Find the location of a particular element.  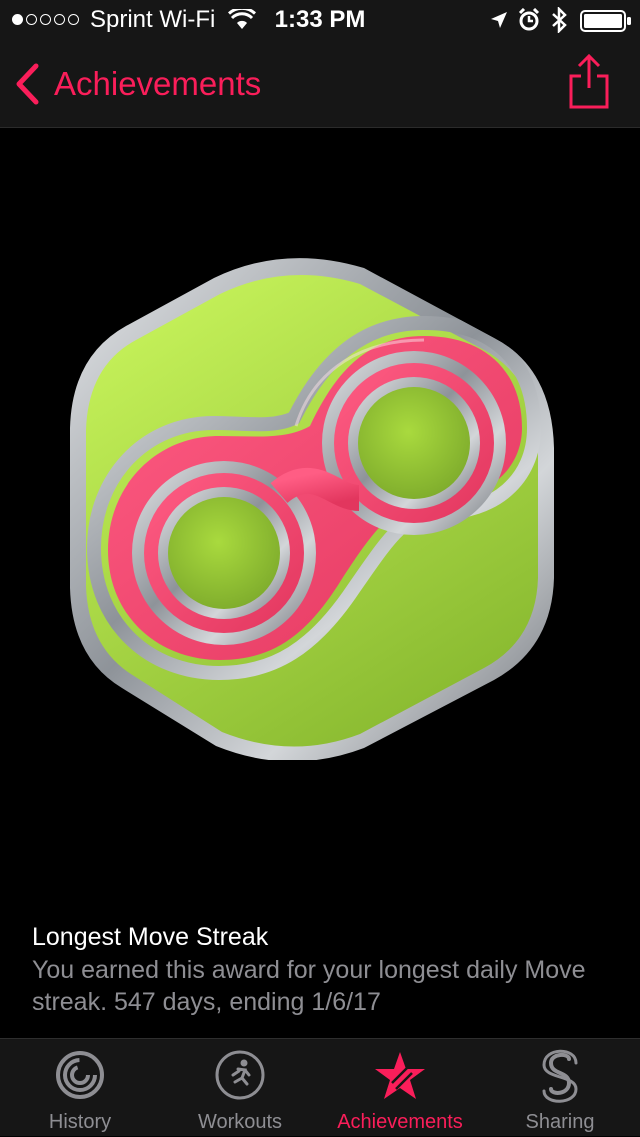

tab-achievements: Achievements is located at coordinates (400, 1088).